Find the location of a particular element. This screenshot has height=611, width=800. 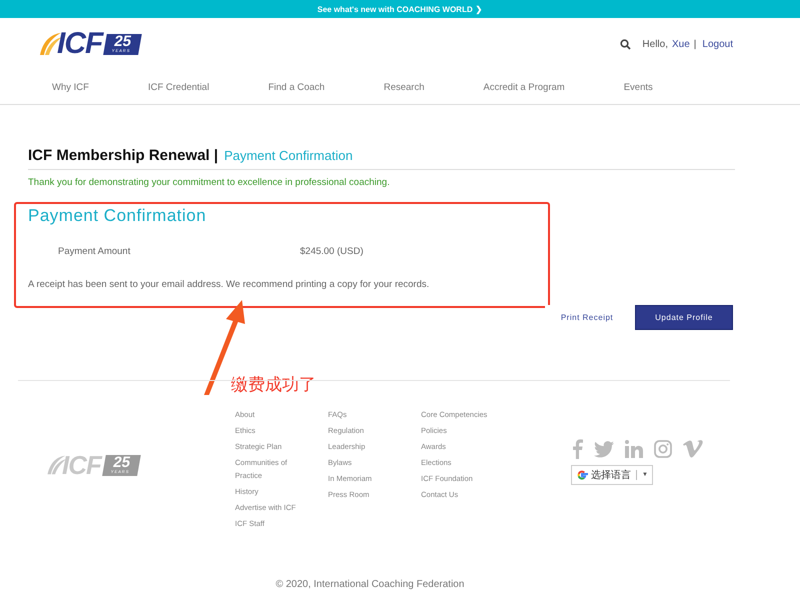

nav-link: ICF Credential is located at coordinates (179, 87).